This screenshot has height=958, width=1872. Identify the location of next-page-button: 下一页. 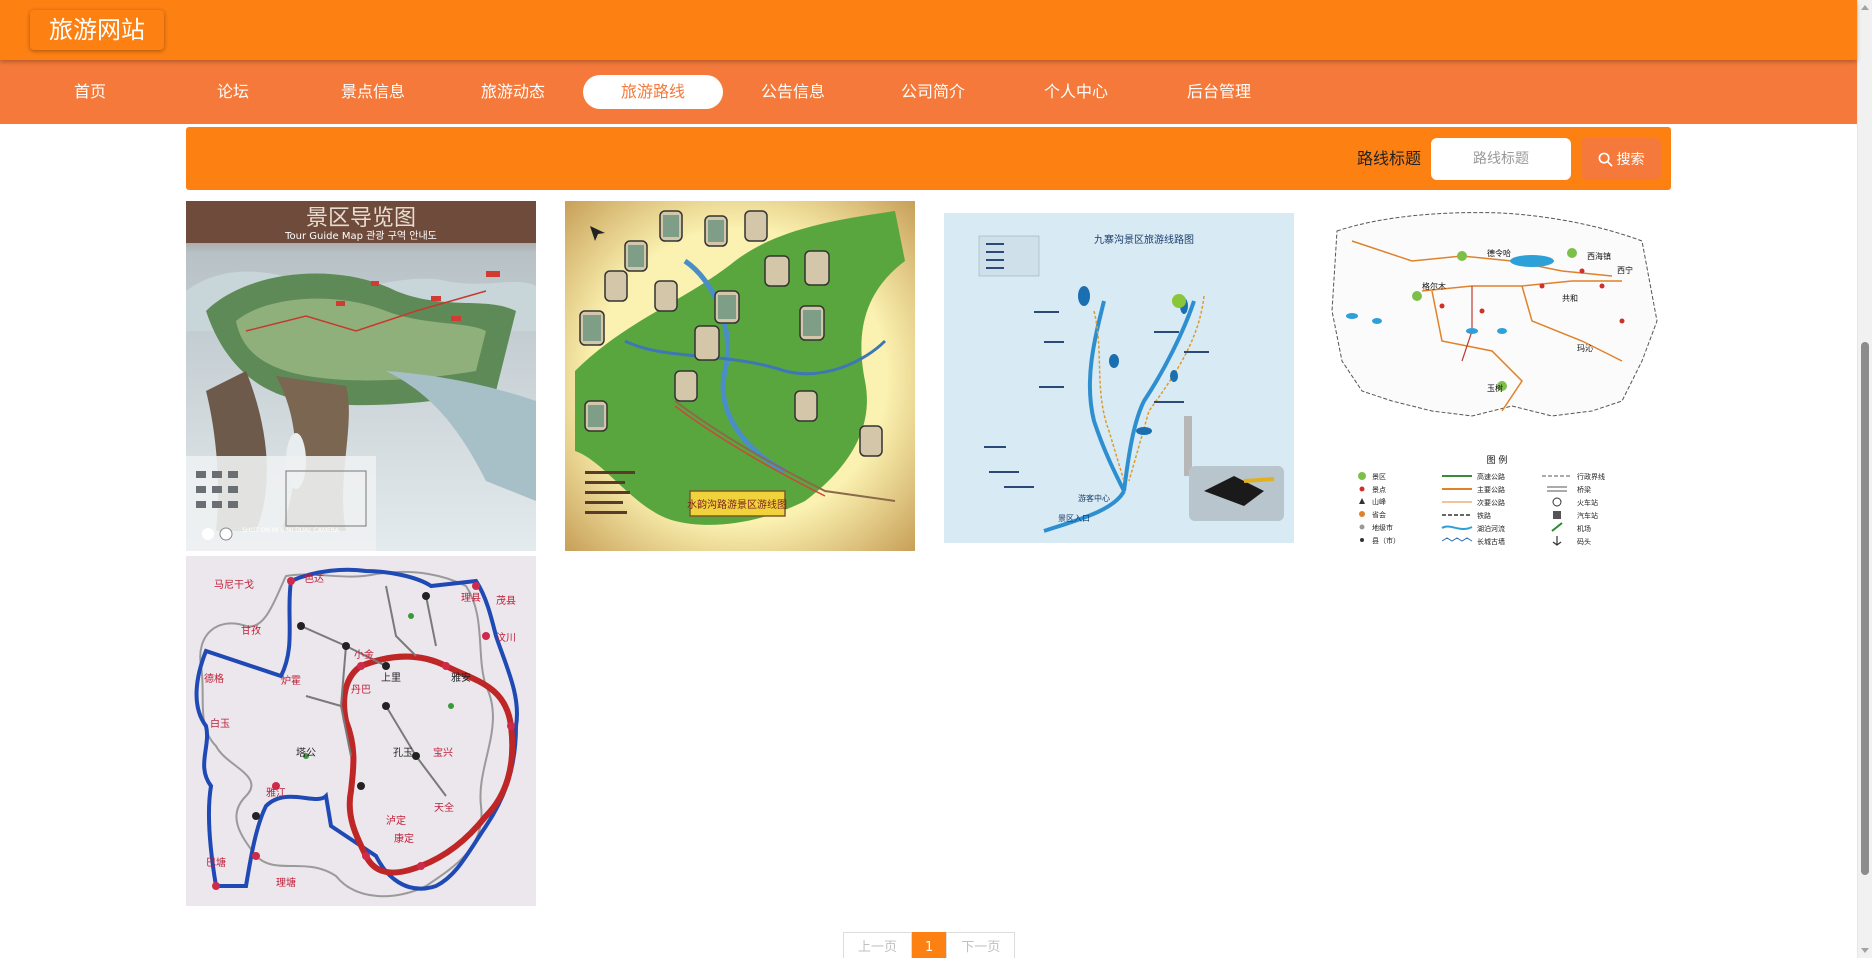
(981, 945).